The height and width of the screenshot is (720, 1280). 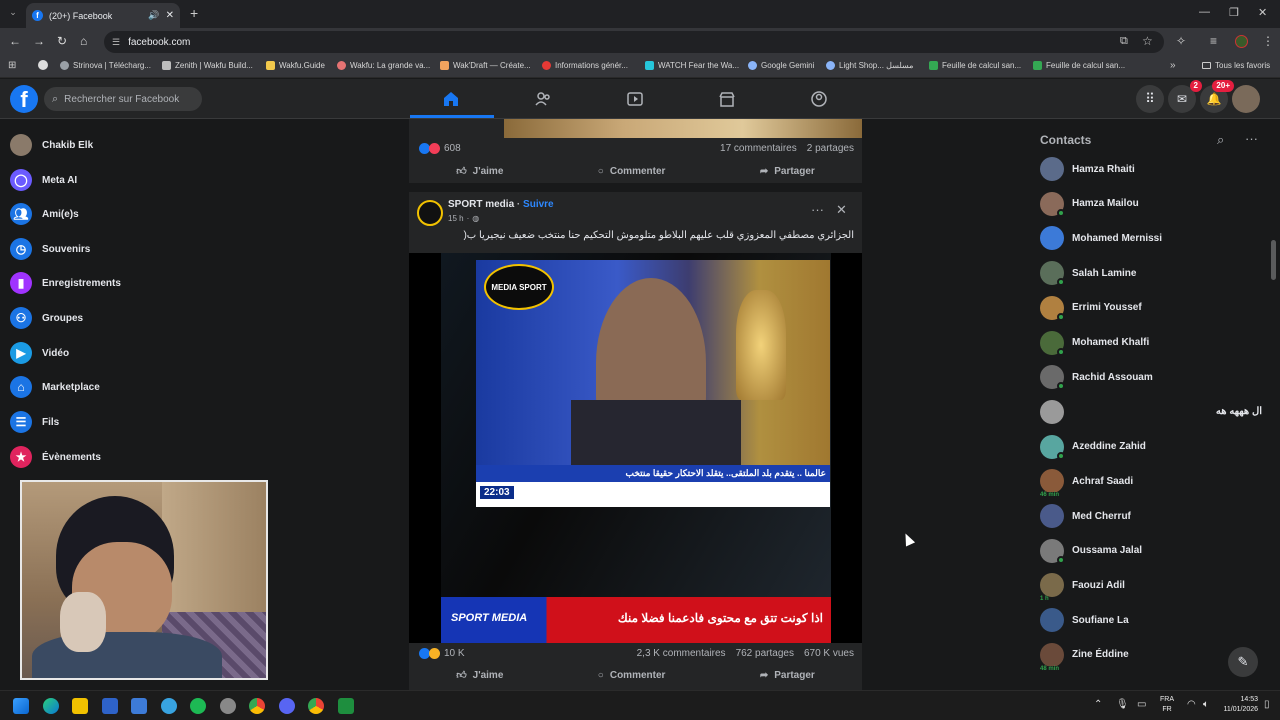 What do you see at coordinates (1273, 260) in the screenshot?
I see `scrollbar-thumb` at bounding box center [1273, 260].